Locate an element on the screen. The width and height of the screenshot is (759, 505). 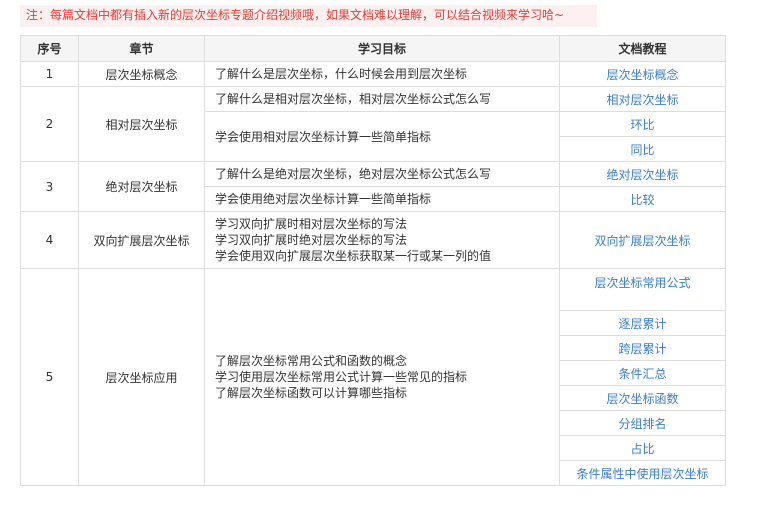
table-row: 1 层次坐标概念 了解什么是层次坐标，什么时候会用到层次坐标 层次坐标概念 is located at coordinates (373, 74).